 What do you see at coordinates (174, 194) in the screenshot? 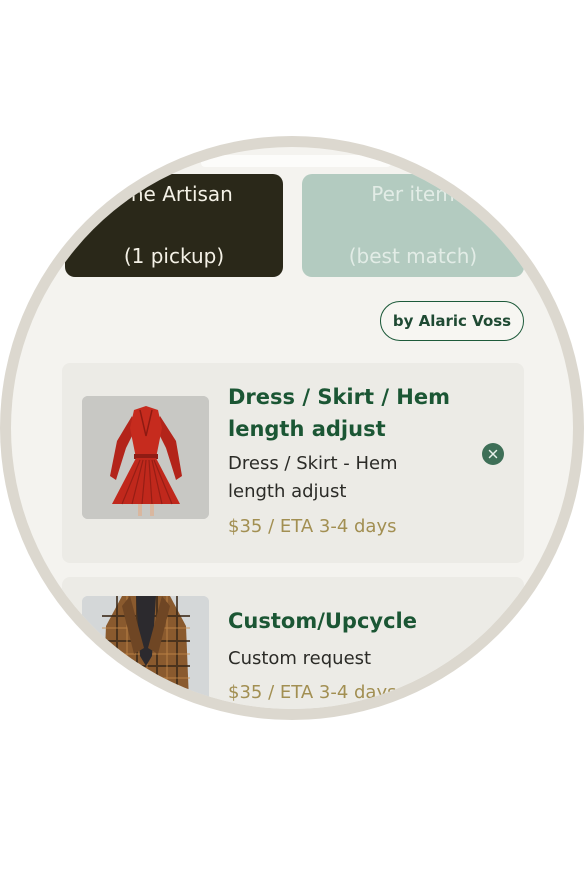
I see `segment-one-artisan-label: One Artisan` at bounding box center [174, 194].